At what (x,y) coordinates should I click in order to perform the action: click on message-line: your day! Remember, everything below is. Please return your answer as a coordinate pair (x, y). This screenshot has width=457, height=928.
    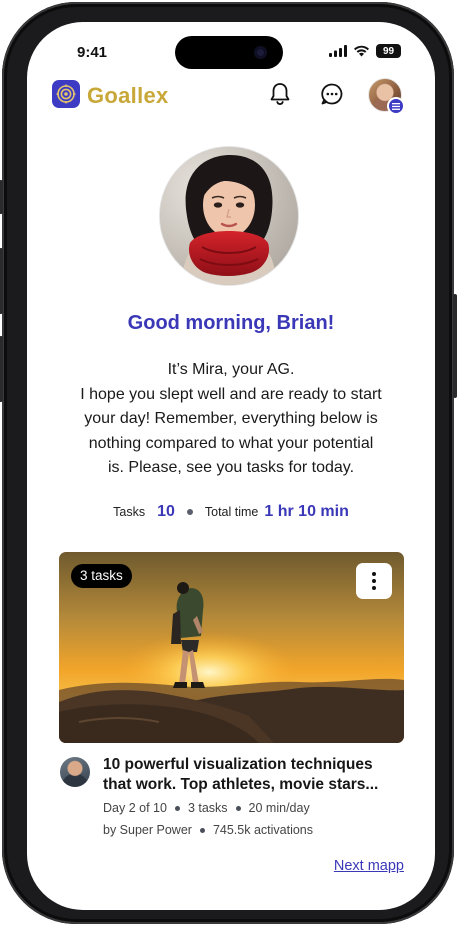
    Looking at the image, I should click on (231, 418).